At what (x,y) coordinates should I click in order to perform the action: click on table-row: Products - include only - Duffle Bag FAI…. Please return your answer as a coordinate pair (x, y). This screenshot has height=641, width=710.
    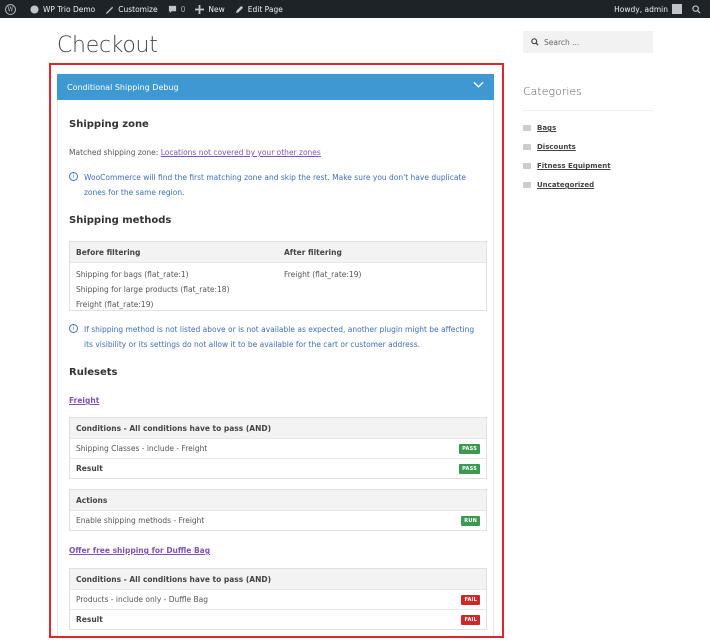
    Looking at the image, I should click on (278, 599).